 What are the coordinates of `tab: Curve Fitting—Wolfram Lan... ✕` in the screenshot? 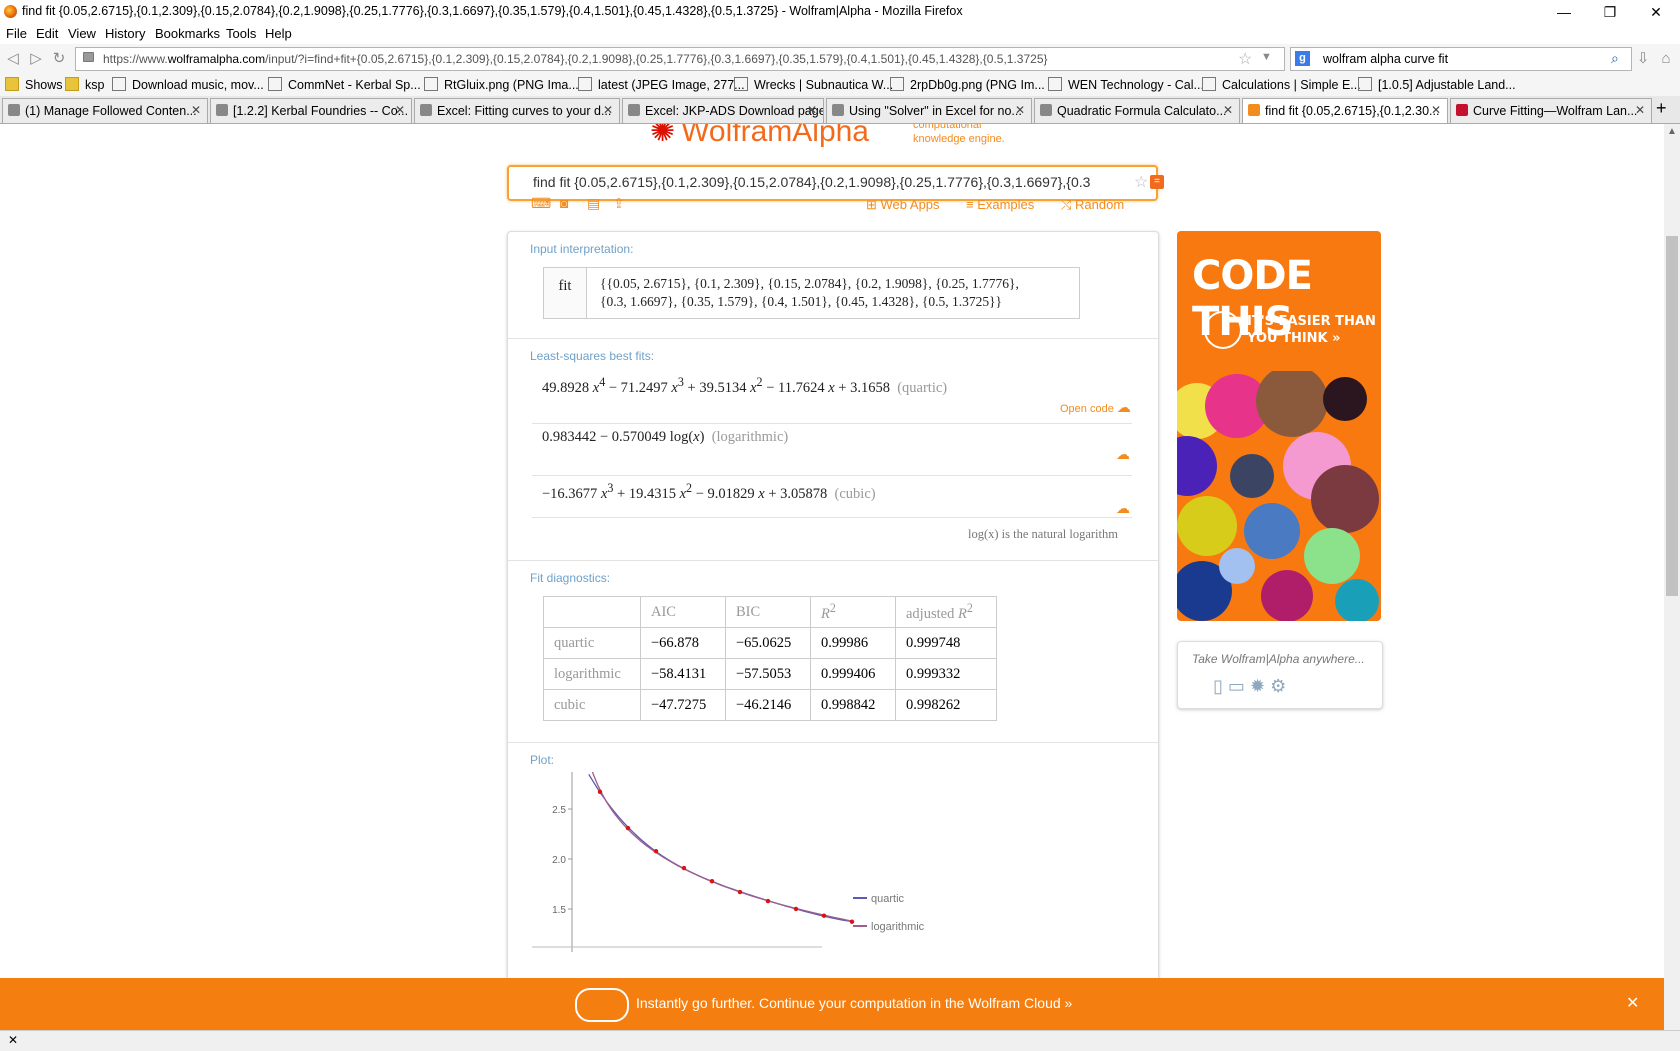 It's located at (1551, 110).